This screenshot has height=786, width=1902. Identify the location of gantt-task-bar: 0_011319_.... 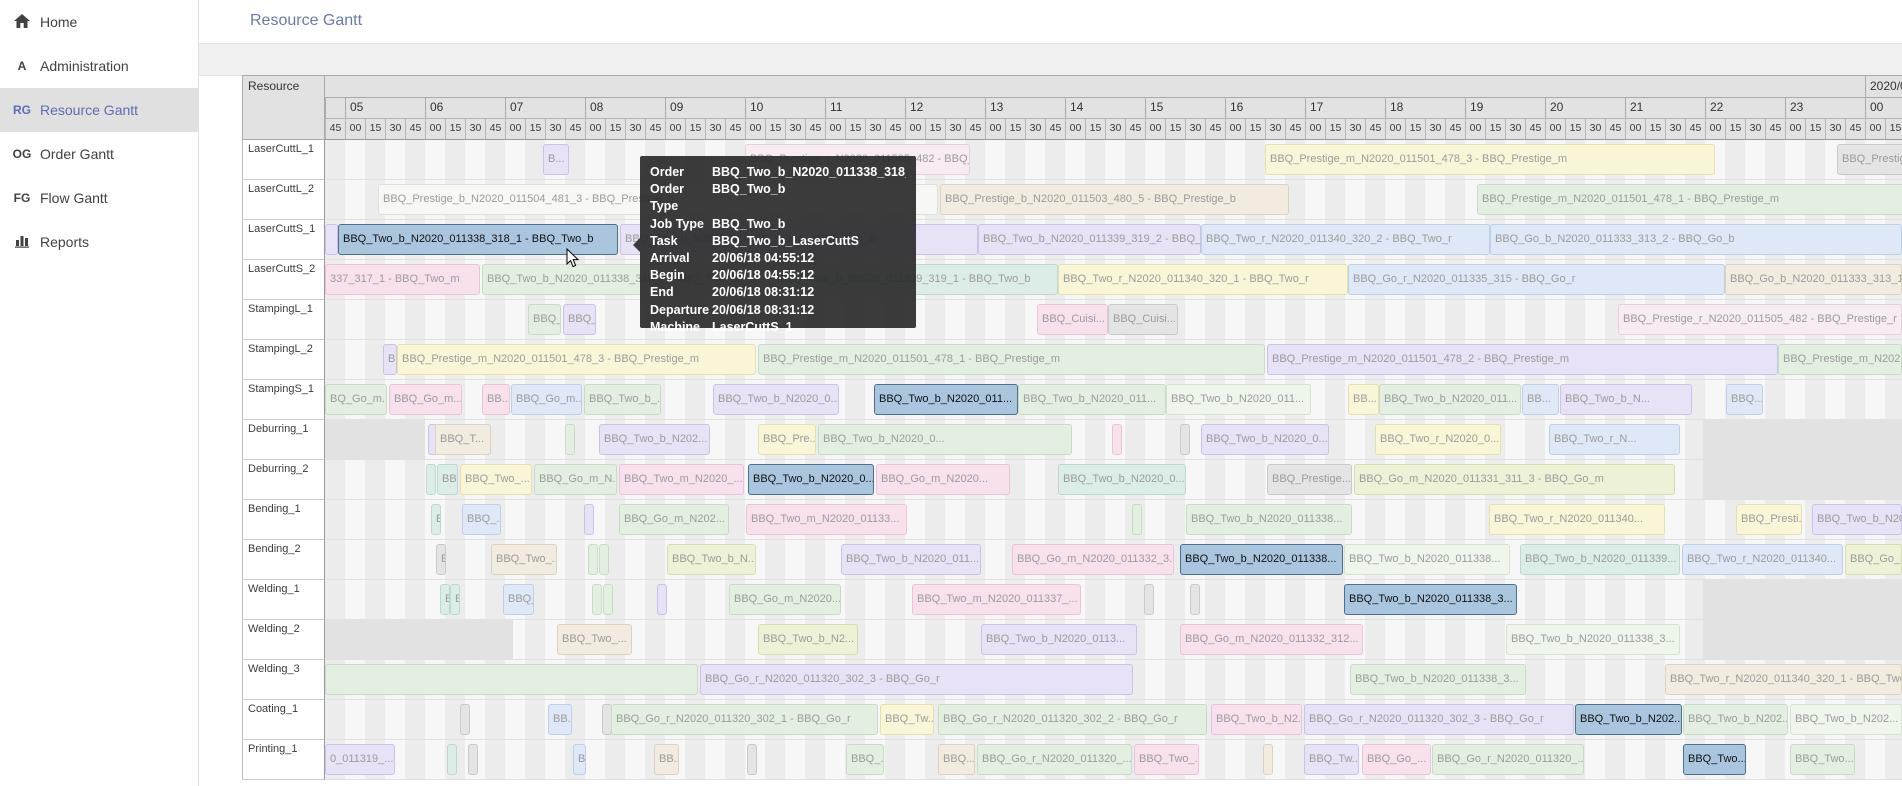
(360, 759).